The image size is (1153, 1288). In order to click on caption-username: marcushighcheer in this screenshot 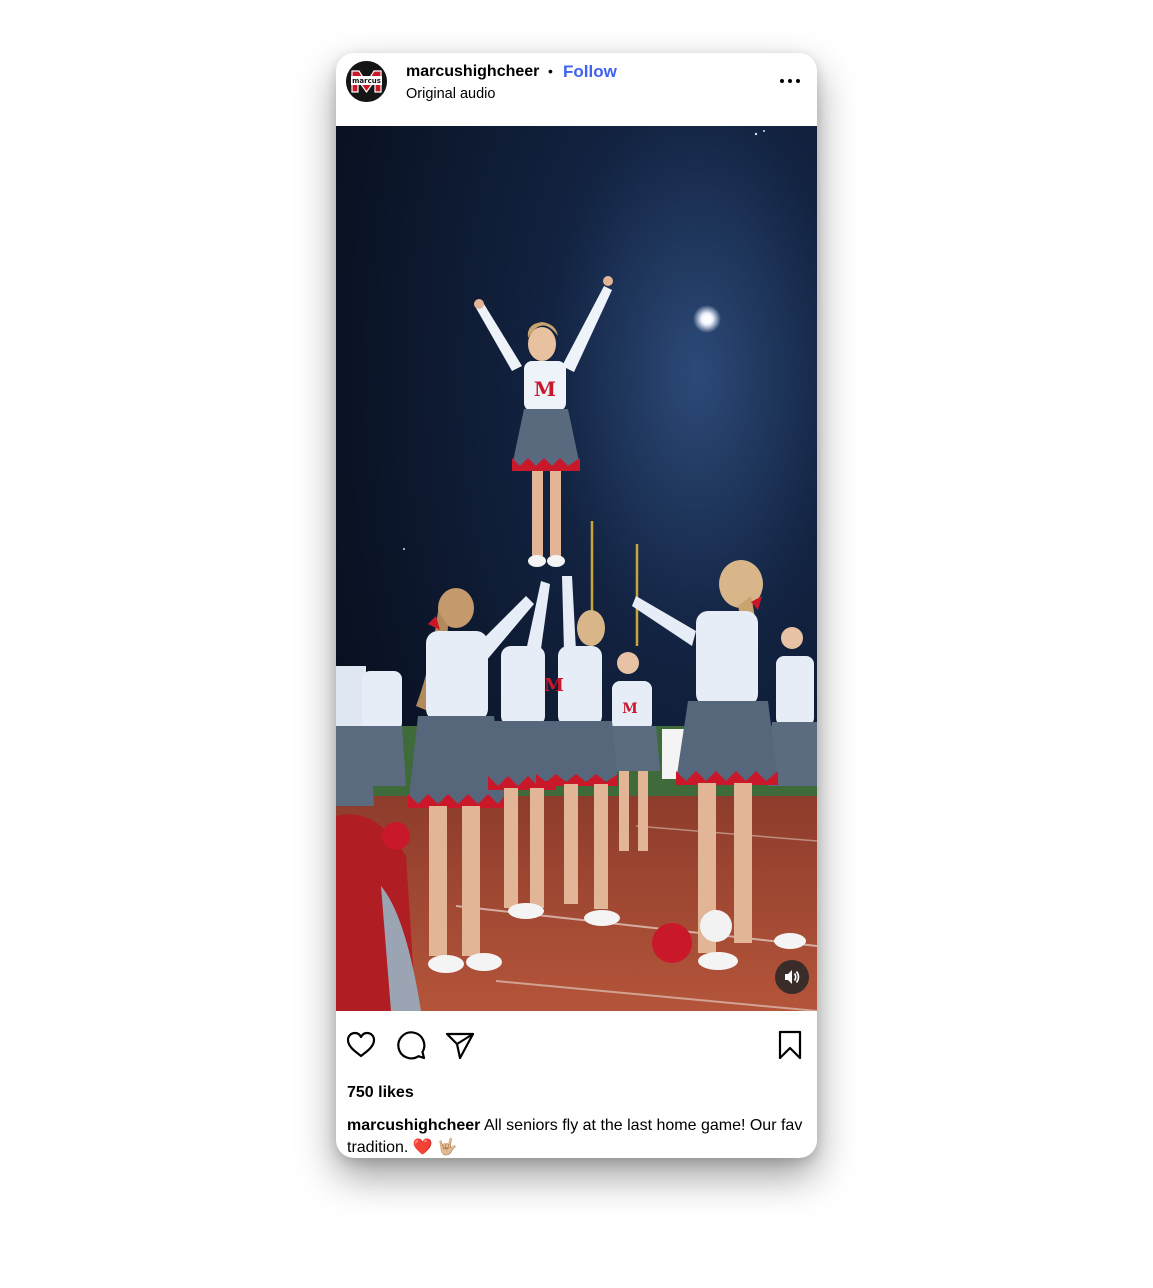, I will do `click(413, 1125)`.